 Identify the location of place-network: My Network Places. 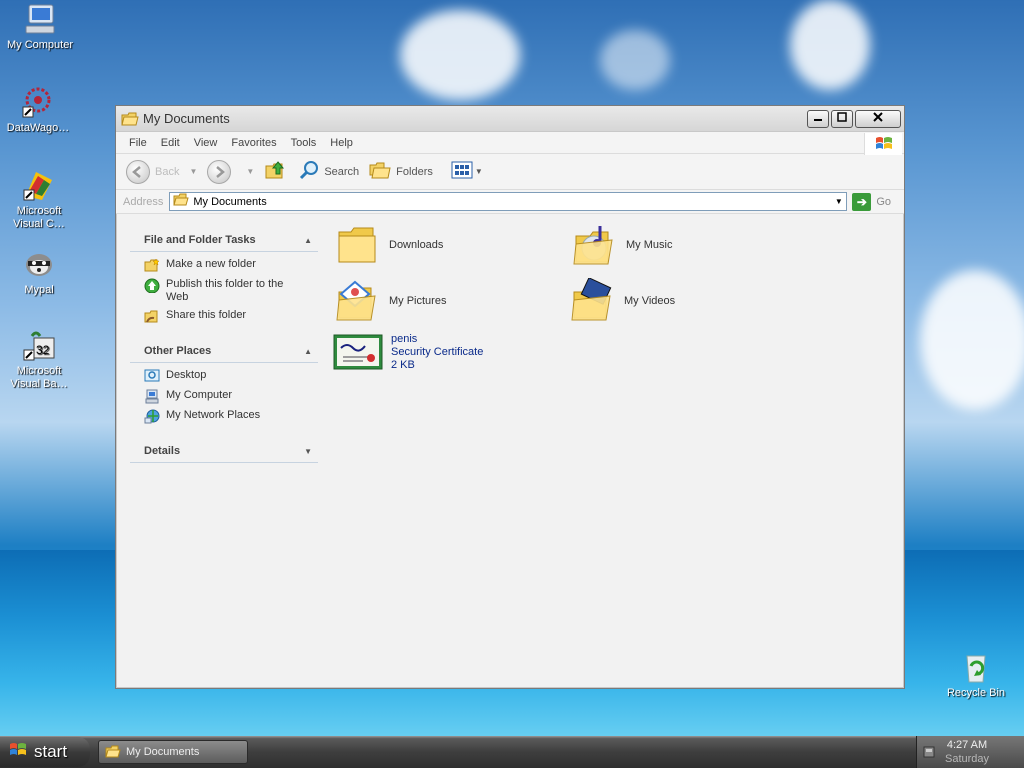
(231, 416).